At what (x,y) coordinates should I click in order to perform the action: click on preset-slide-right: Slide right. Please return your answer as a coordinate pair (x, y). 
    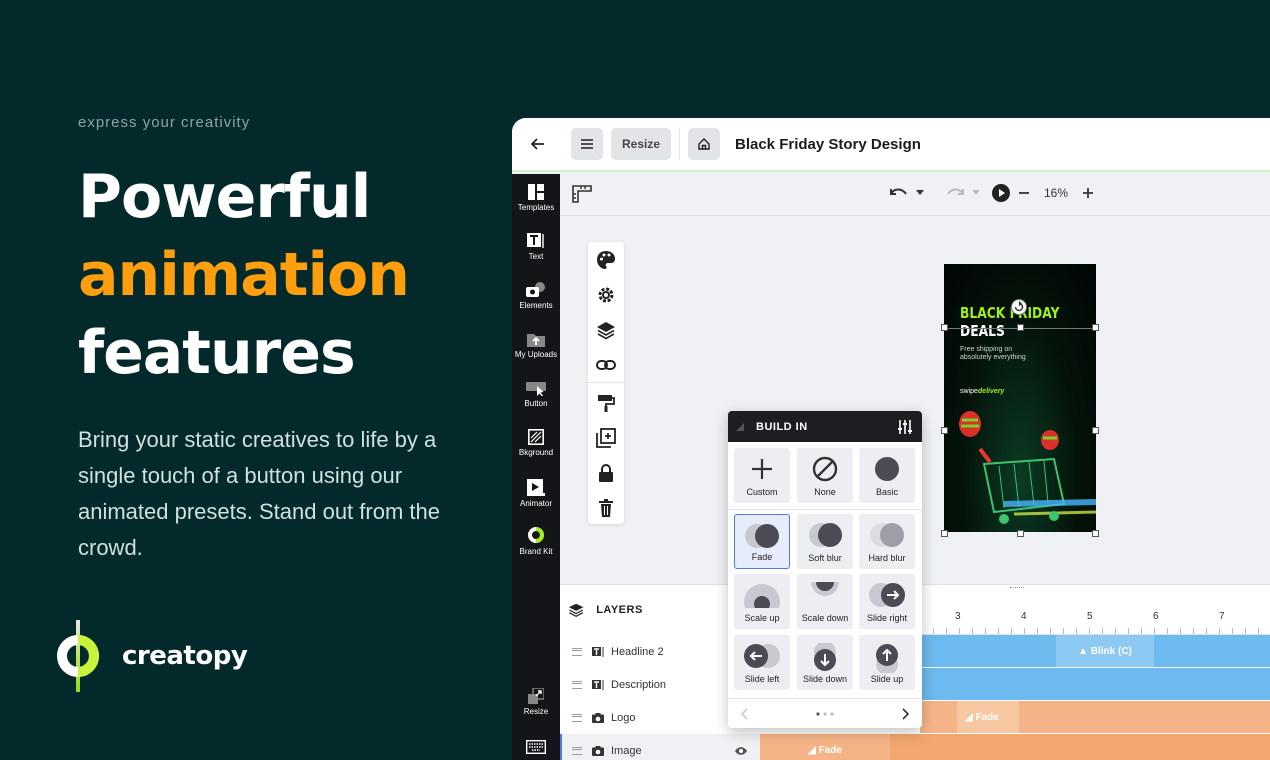
    Looking at the image, I should click on (887, 601).